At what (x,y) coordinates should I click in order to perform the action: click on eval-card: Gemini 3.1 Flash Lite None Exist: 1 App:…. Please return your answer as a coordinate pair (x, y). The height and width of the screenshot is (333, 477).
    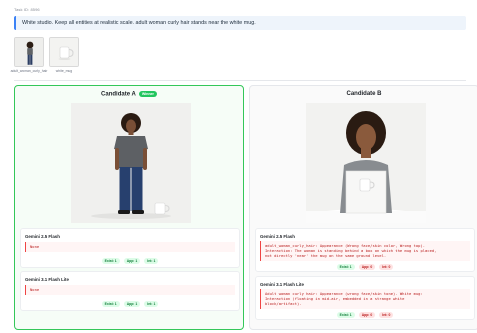
    Looking at the image, I should click on (130, 291).